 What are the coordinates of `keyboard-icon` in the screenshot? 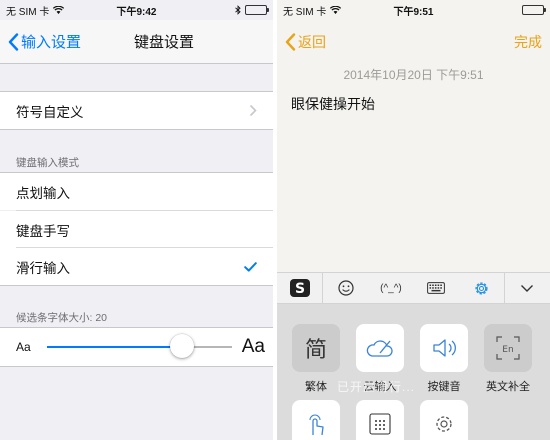 It's located at (436, 288).